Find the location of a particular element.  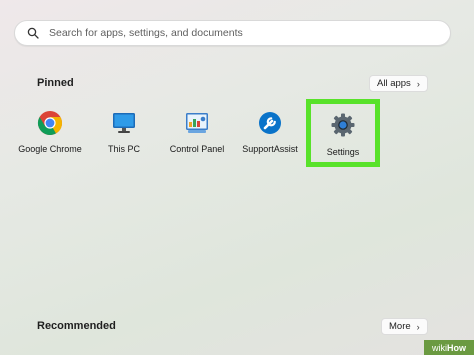

wikihow-watermark: wiki How is located at coordinates (449, 347).